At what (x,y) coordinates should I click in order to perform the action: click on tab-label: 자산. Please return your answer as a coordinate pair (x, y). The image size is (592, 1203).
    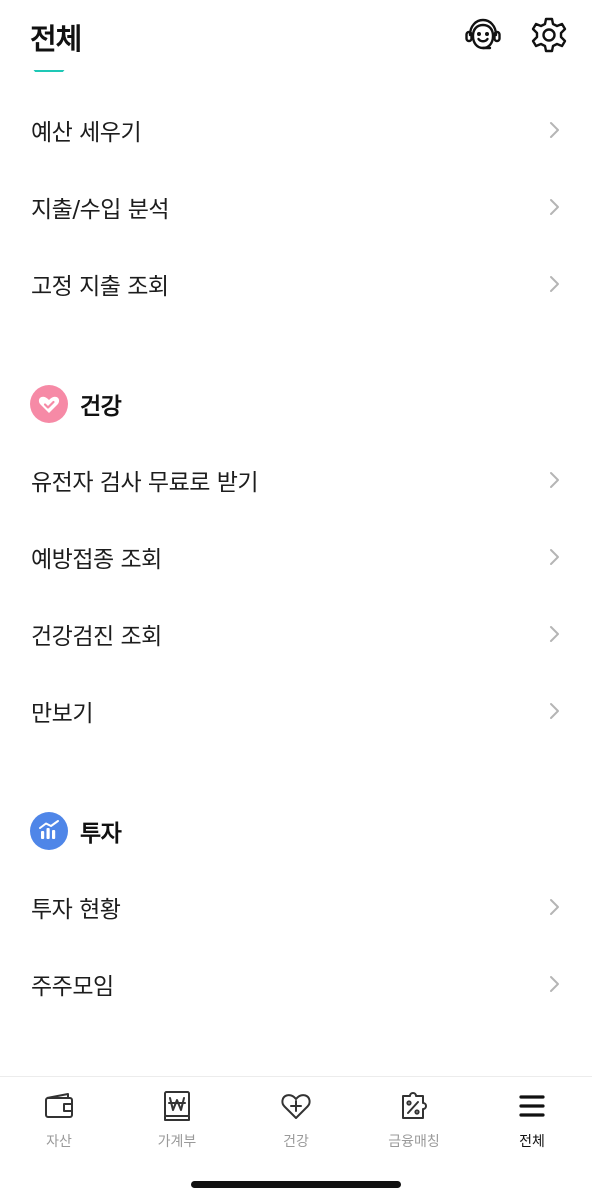
    Looking at the image, I should click on (59, 1142).